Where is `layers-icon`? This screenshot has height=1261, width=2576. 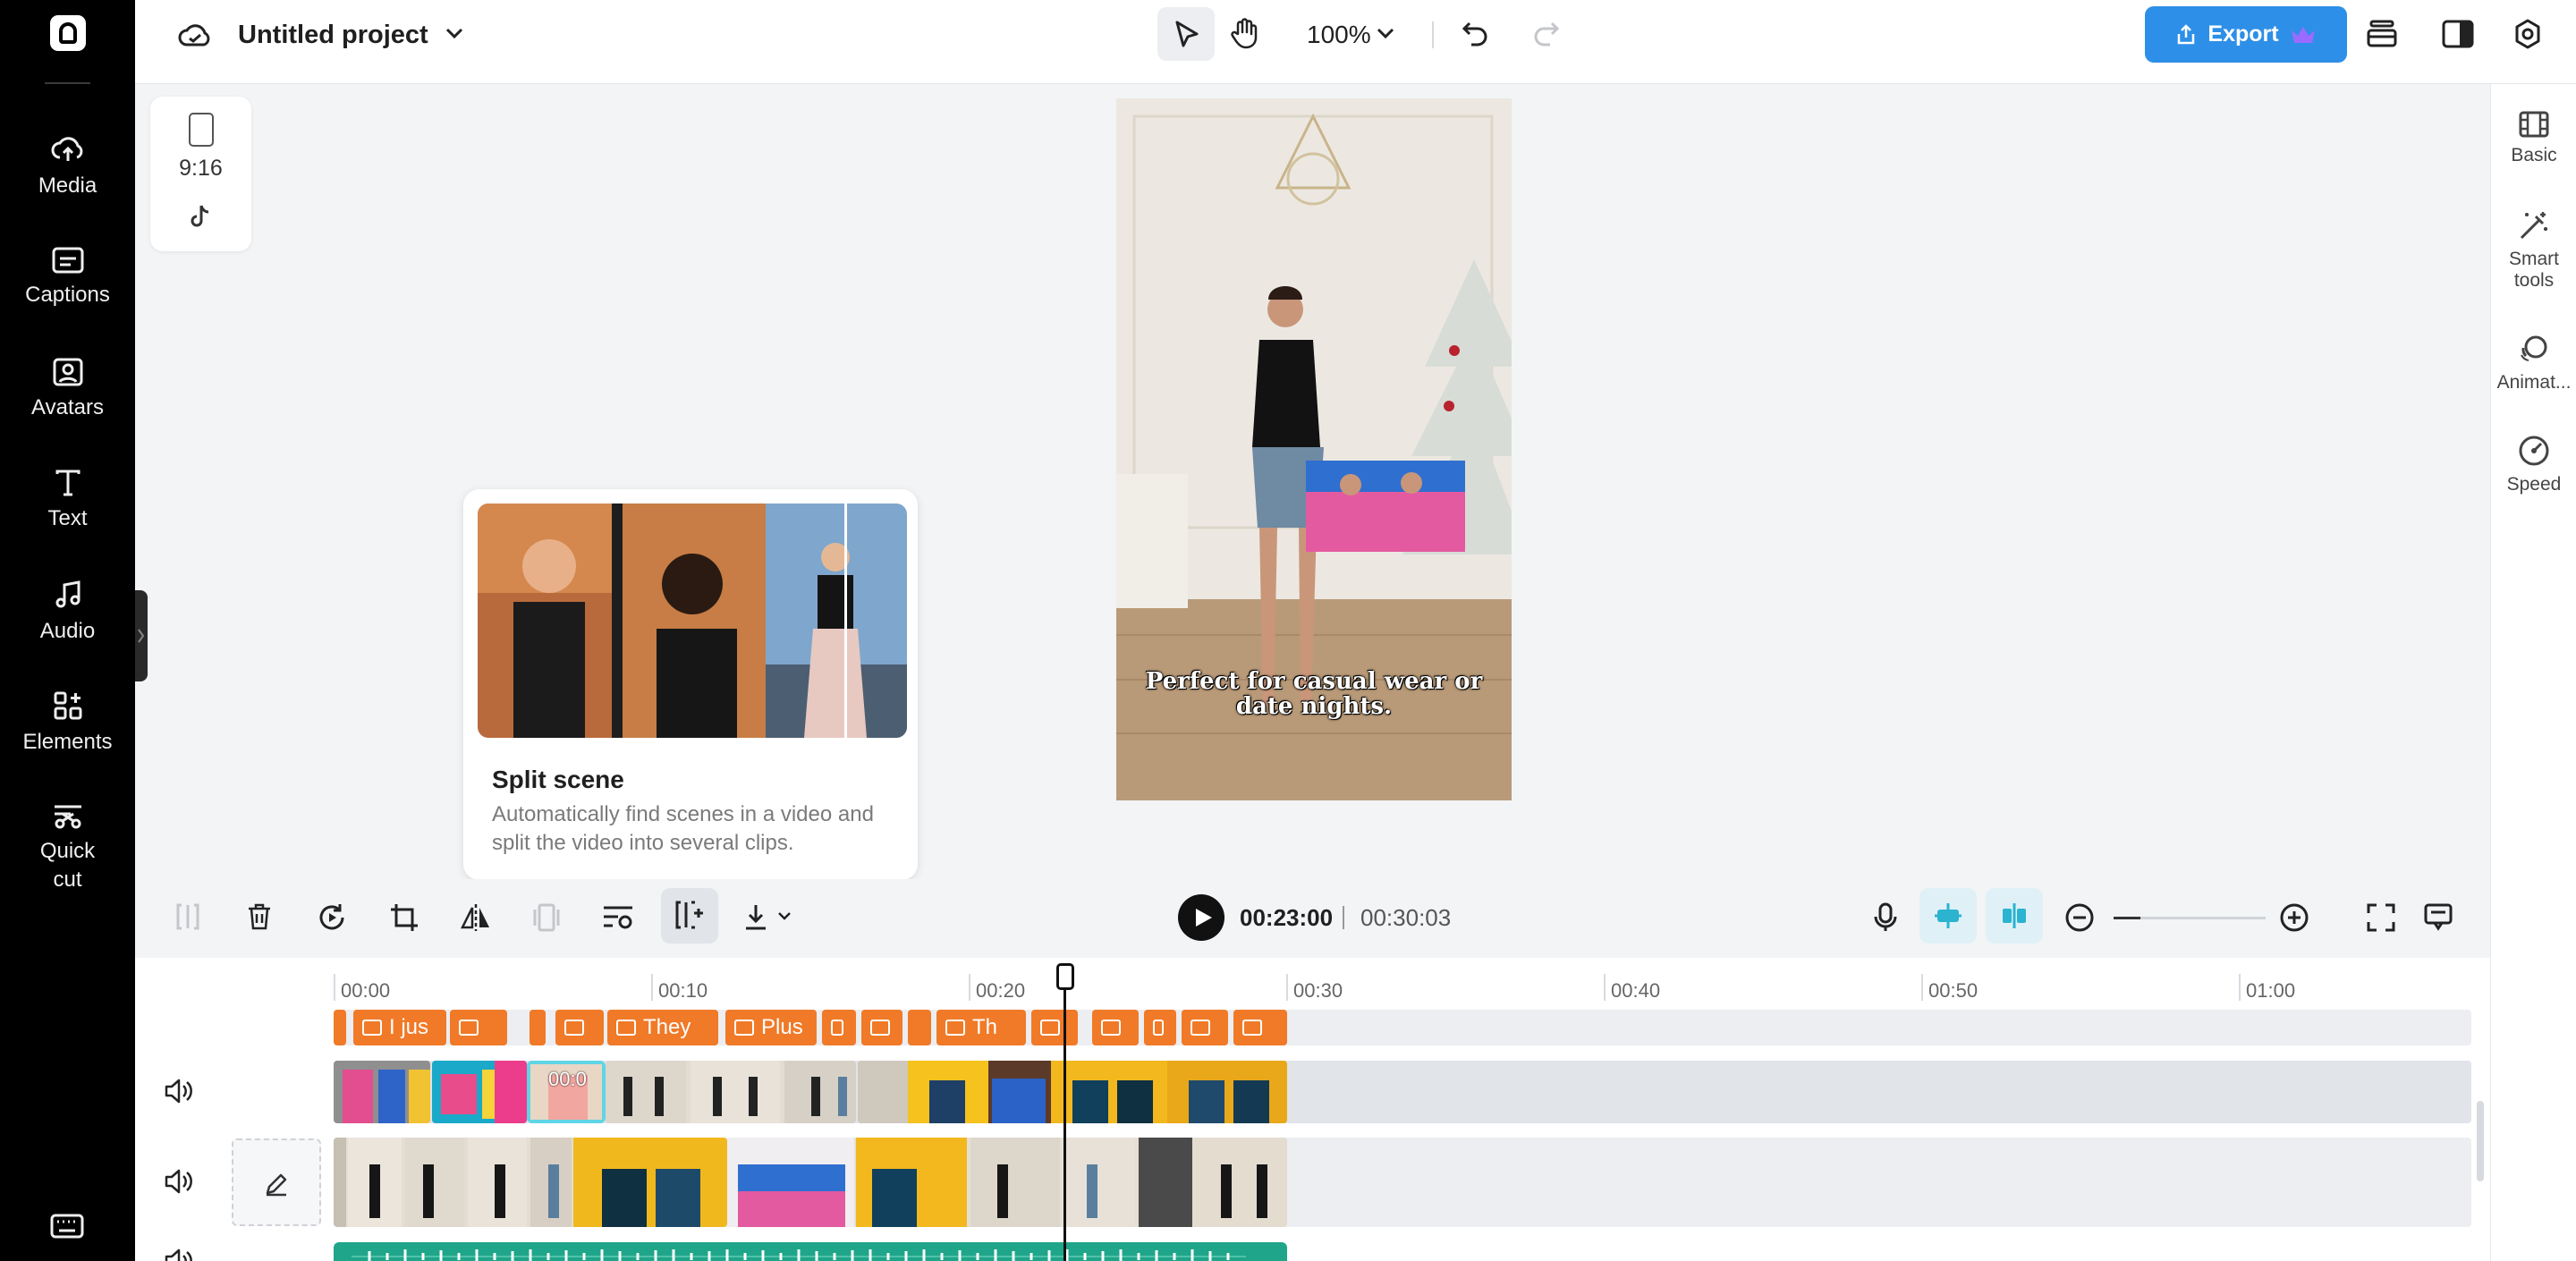
layers-icon is located at coordinates (2382, 34).